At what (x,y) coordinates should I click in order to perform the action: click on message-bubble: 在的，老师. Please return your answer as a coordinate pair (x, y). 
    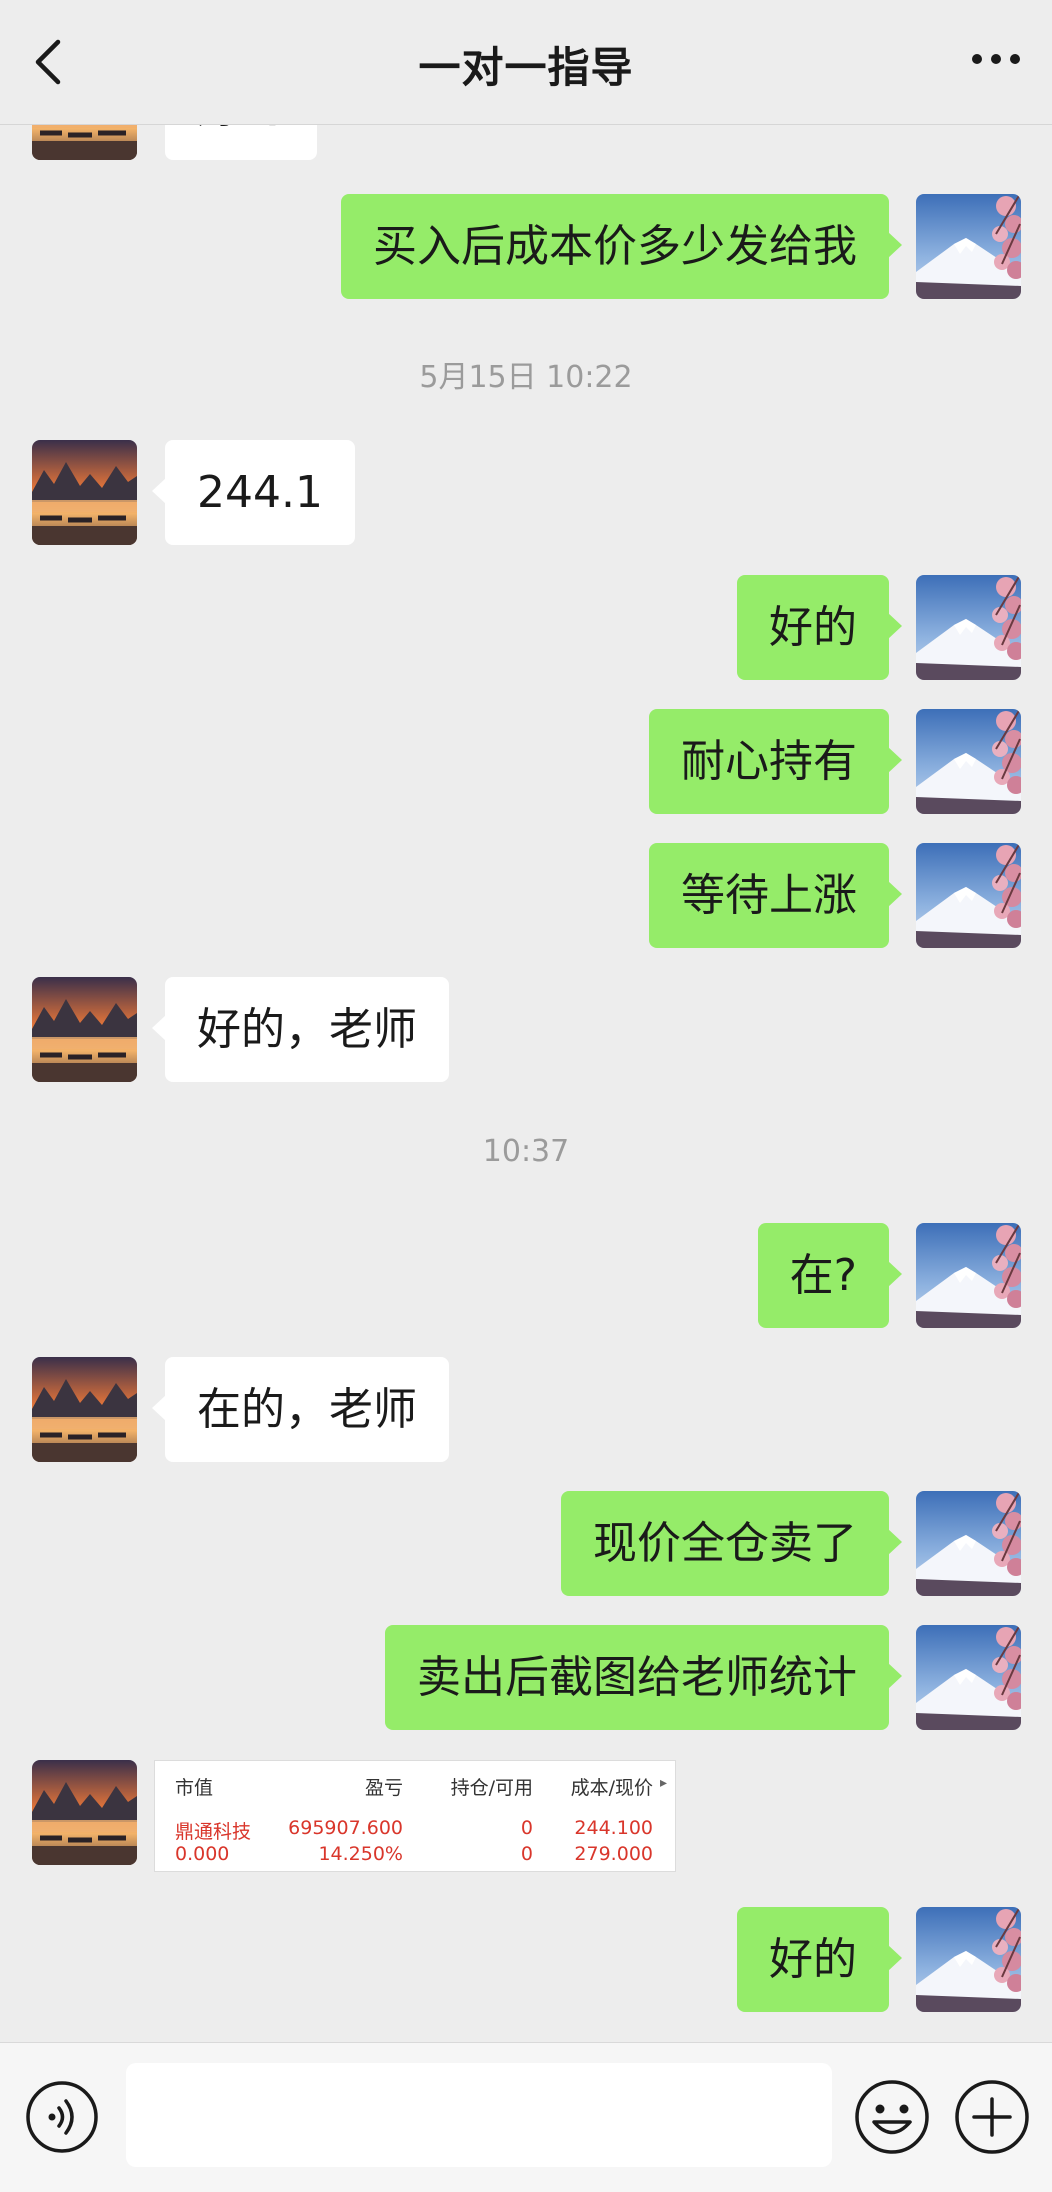
    Looking at the image, I should click on (300, 1409).